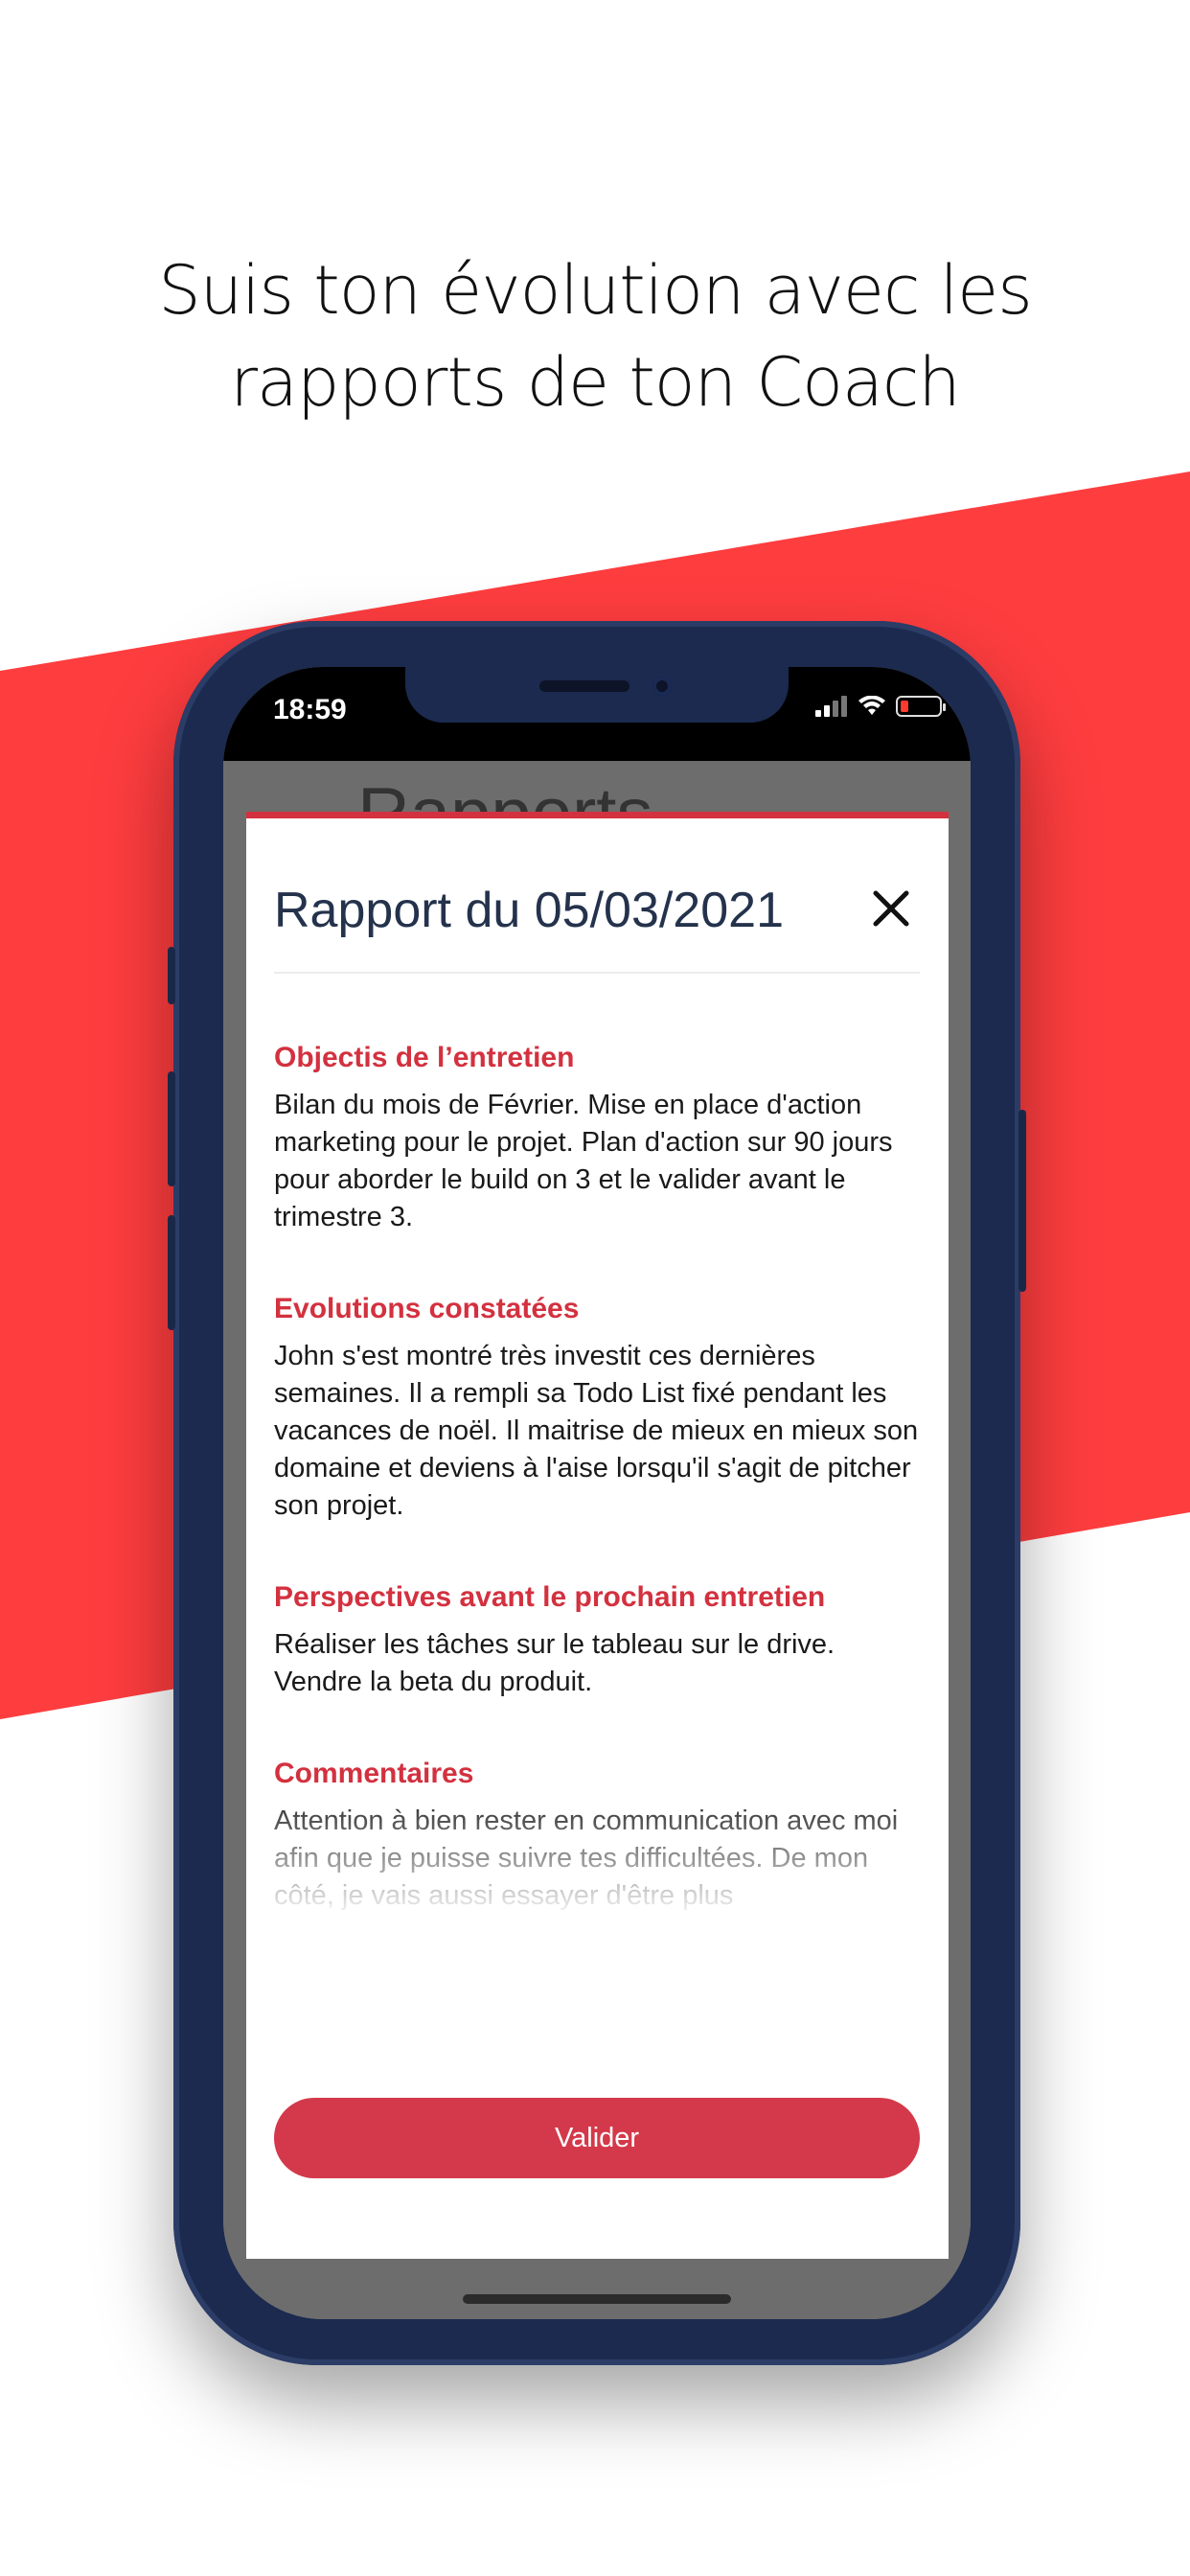 This screenshot has height=2576, width=1190. What do you see at coordinates (597, 695) in the screenshot?
I see `notch` at bounding box center [597, 695].